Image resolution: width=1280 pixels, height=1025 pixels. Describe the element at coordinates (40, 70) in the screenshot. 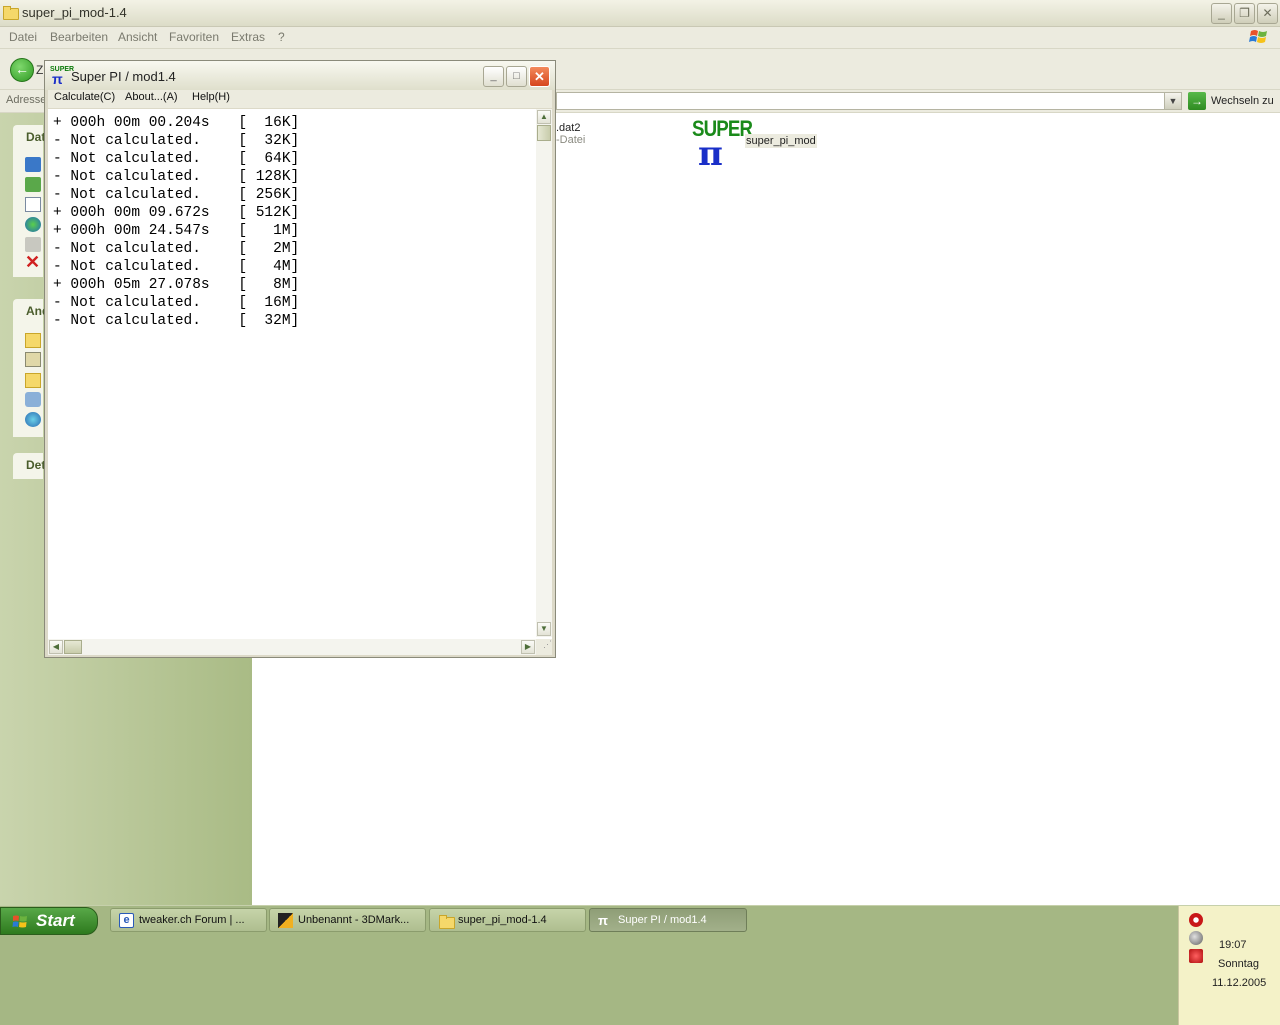

I see `back-label: Z` at that location.